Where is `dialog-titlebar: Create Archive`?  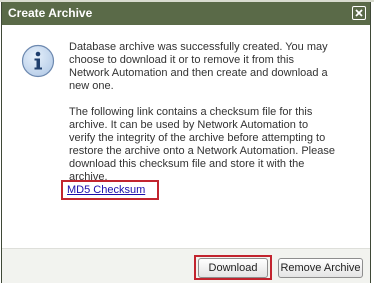 dialog-titlebar: Create Archive is located at coordinates (186, 13).